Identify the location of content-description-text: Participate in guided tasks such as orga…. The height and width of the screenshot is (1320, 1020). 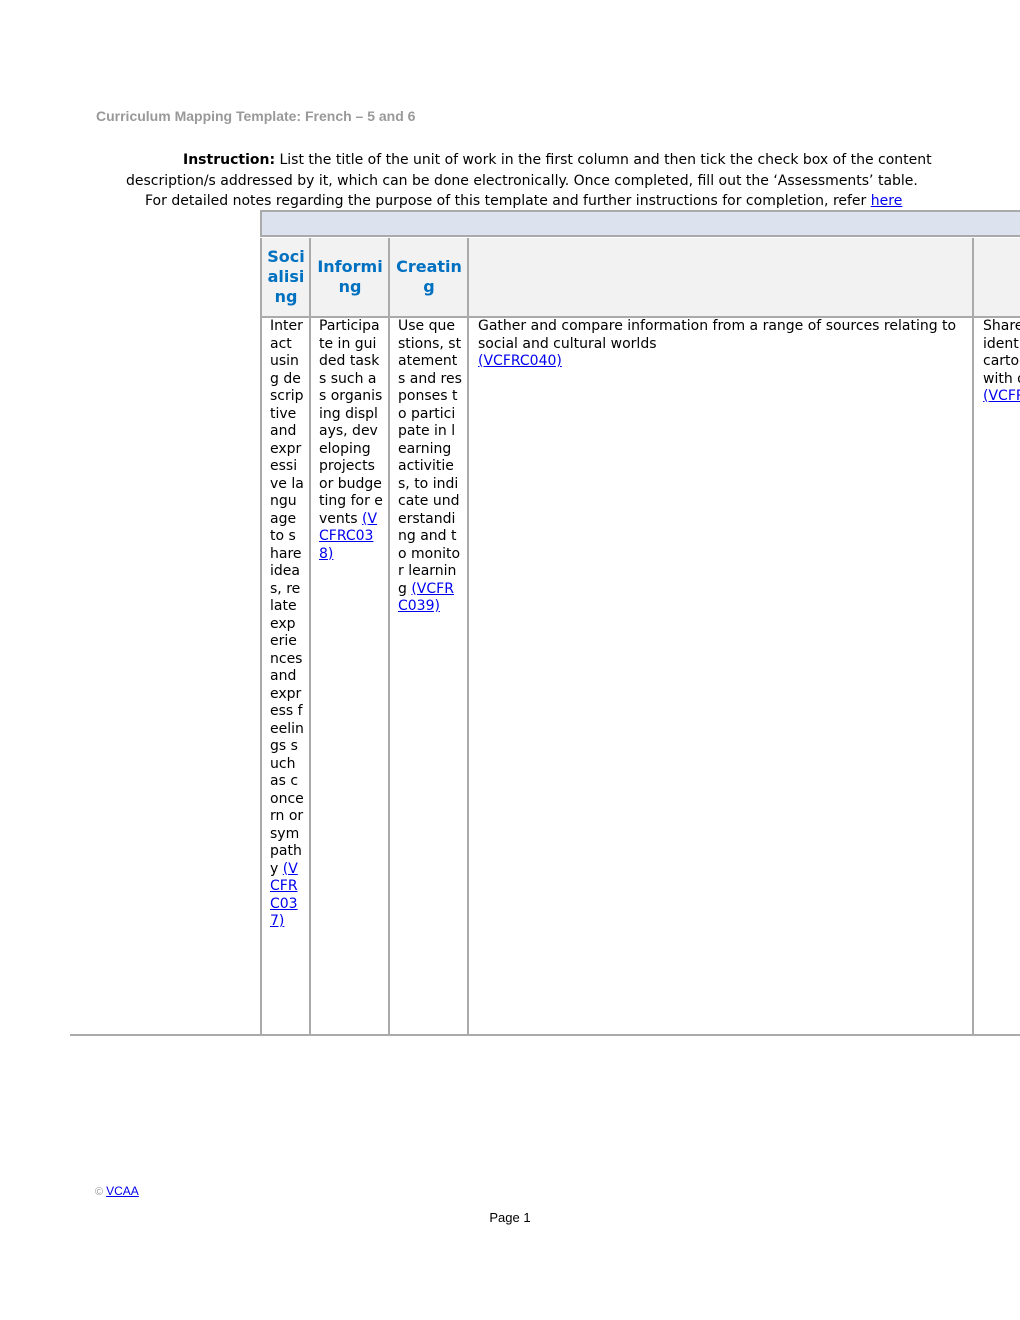
(351, 422).